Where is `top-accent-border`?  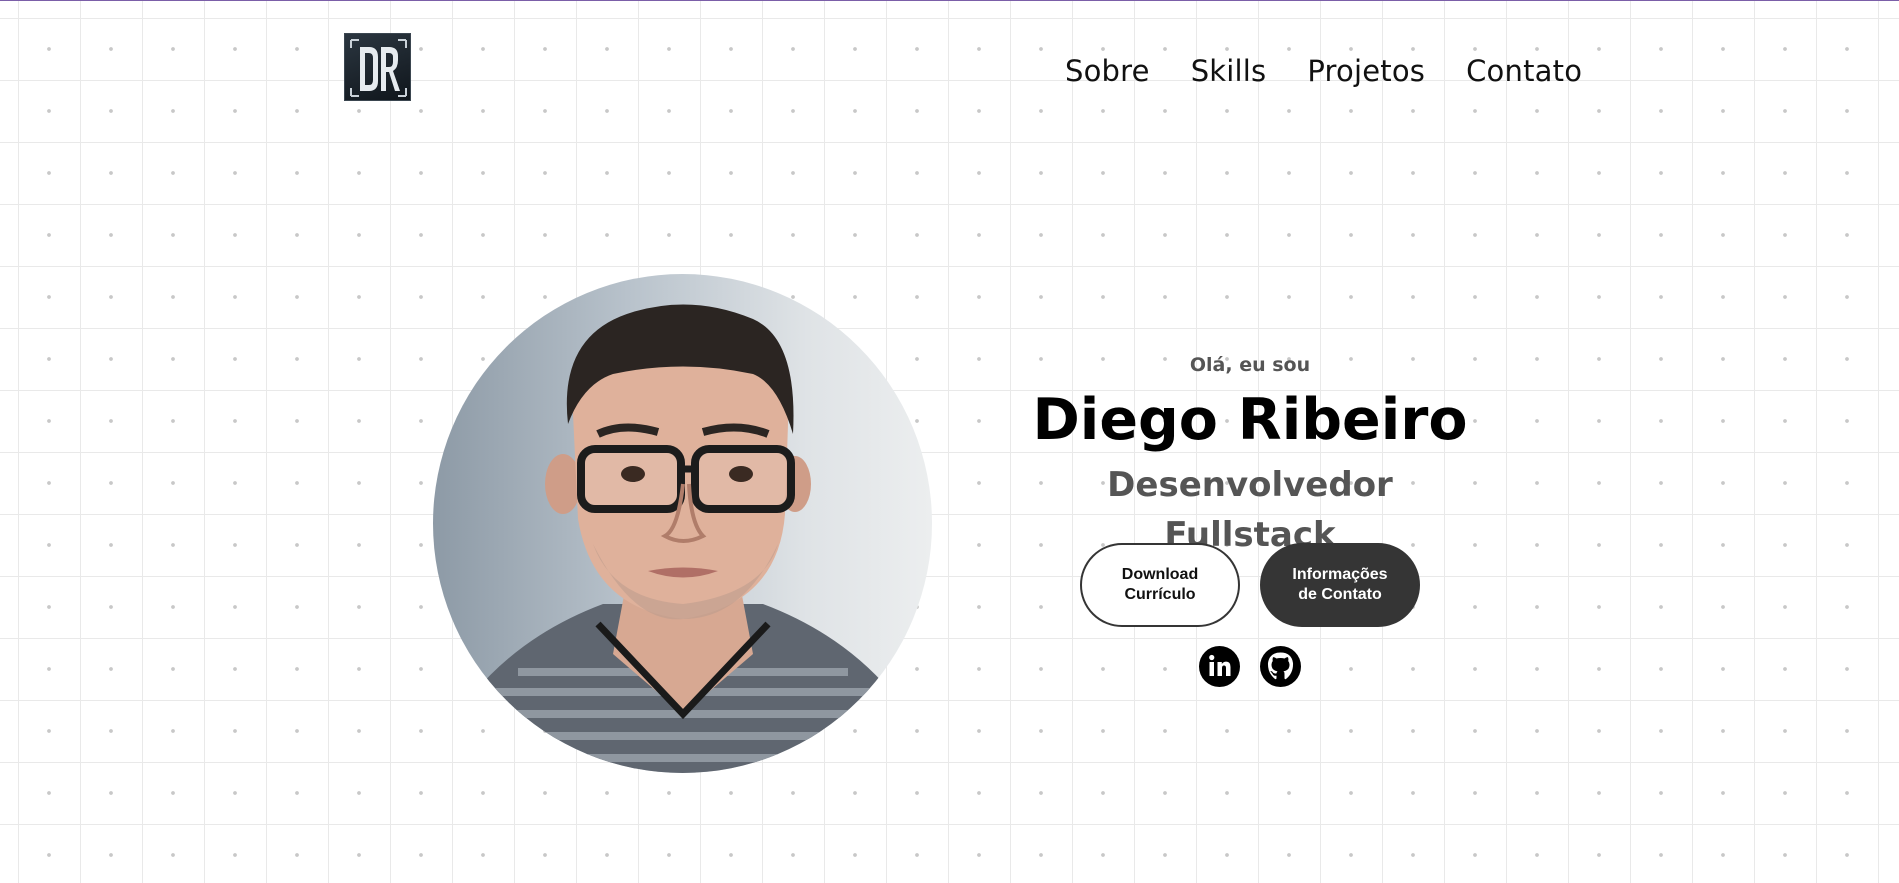
top-accent-border is located at coordinates (949, 0).